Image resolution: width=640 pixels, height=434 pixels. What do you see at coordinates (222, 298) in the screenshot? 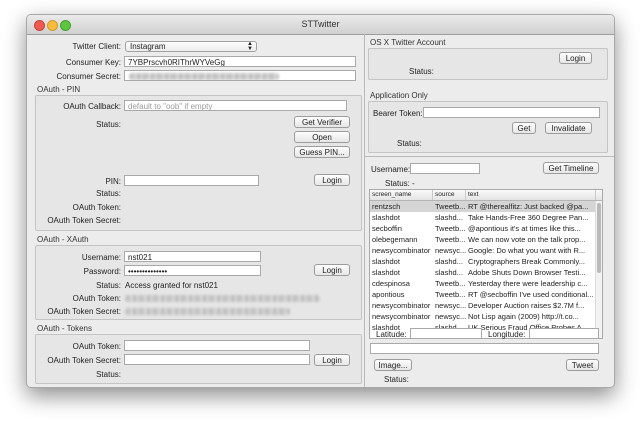
I see `redacted-xauth-oauth-token` at bounding box center [222, 298].